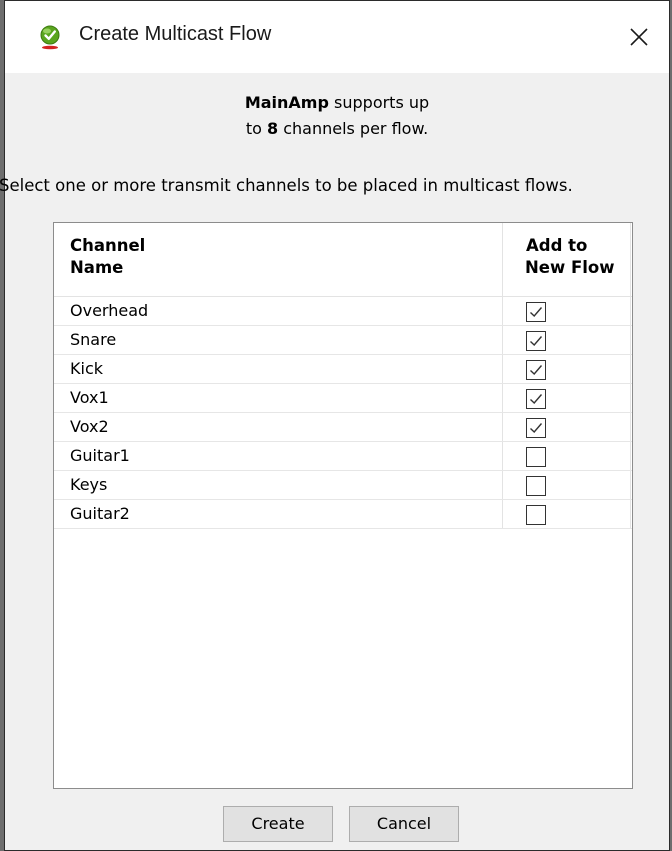 The width and height of the screenshot is (672, 851). I want to click on header-add-line2: New Flow, so click(570, 267).